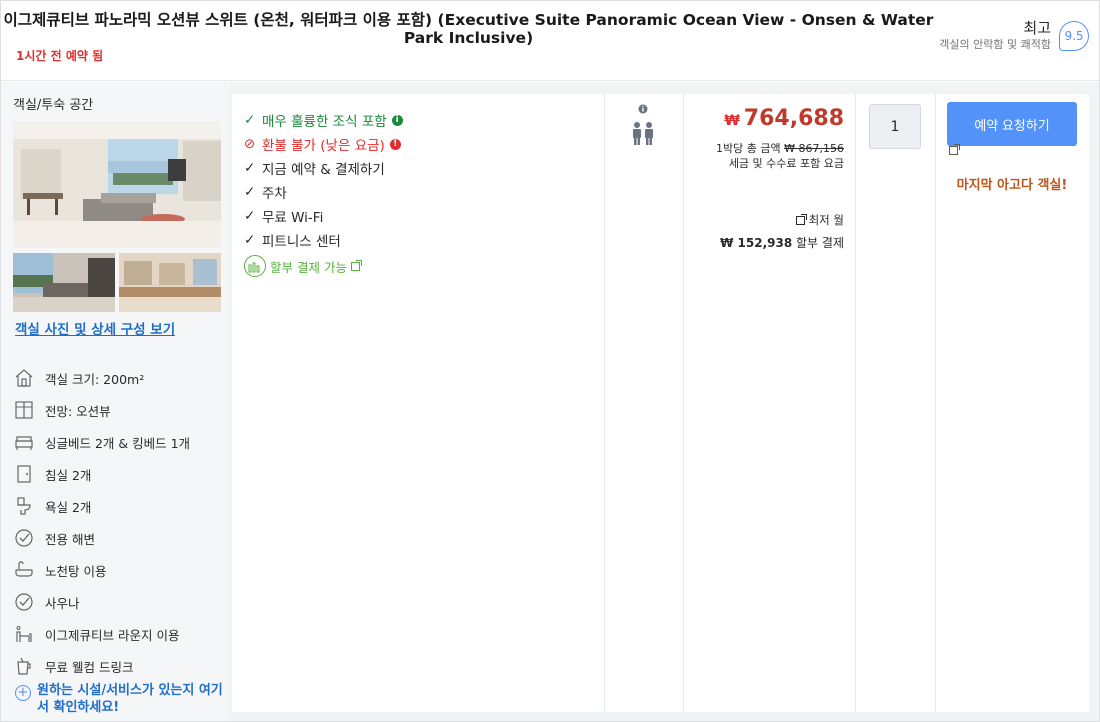  What do you see at coordinates (118, 506) in the screenshot?
I see `amenity-item: 욕실 2개` at bounding box center [118, 506].